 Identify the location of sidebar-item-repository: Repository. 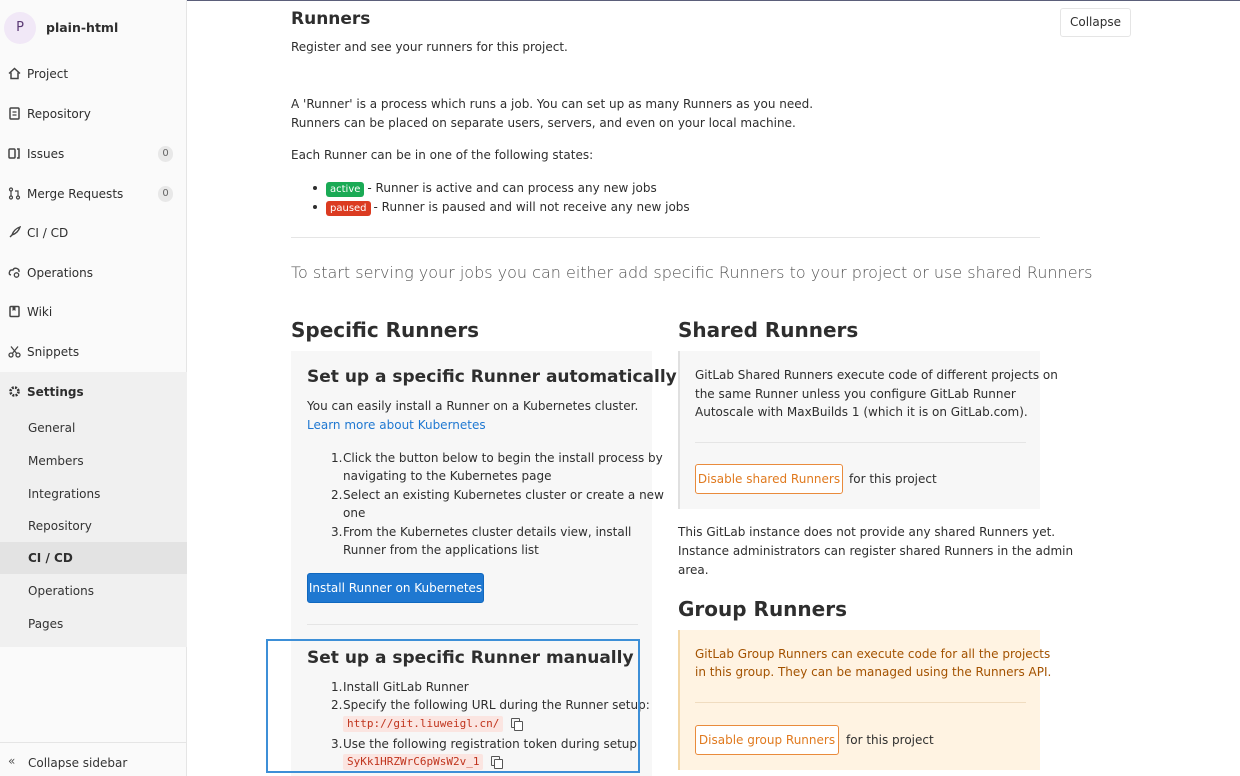
(93, 114).